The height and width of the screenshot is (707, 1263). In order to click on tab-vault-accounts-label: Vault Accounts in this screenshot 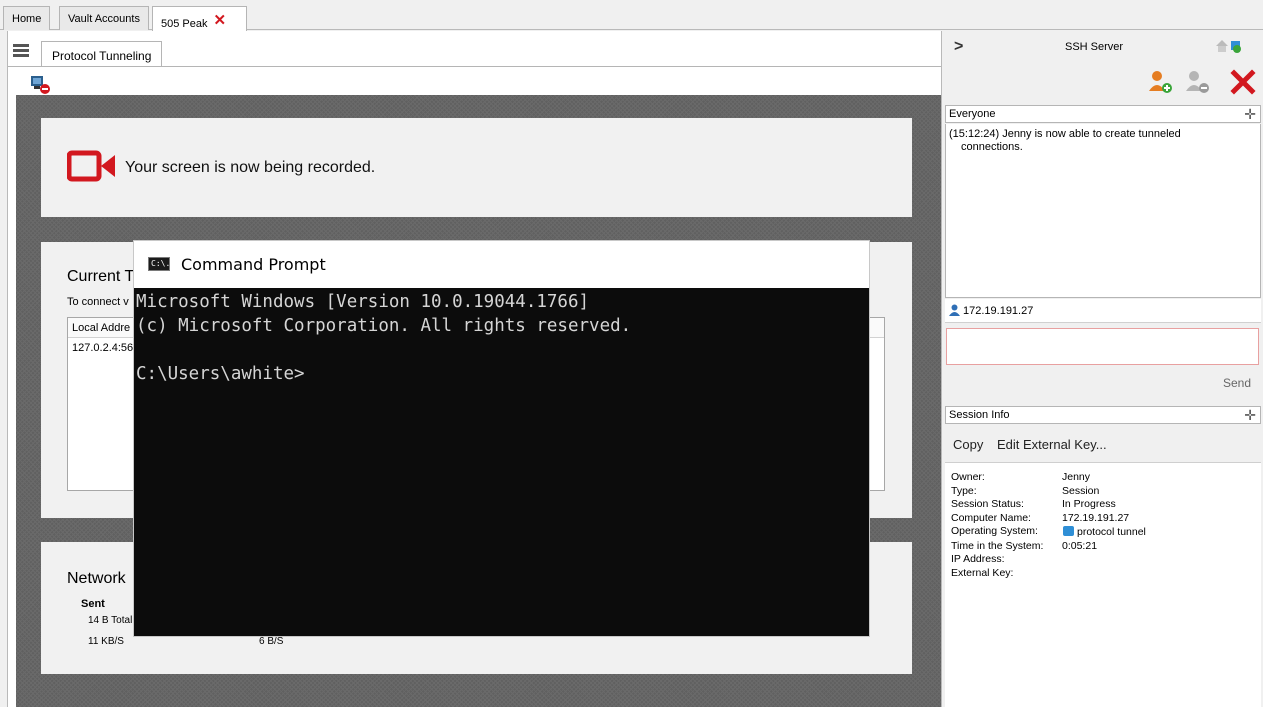, I will do `click(104, 19)`.